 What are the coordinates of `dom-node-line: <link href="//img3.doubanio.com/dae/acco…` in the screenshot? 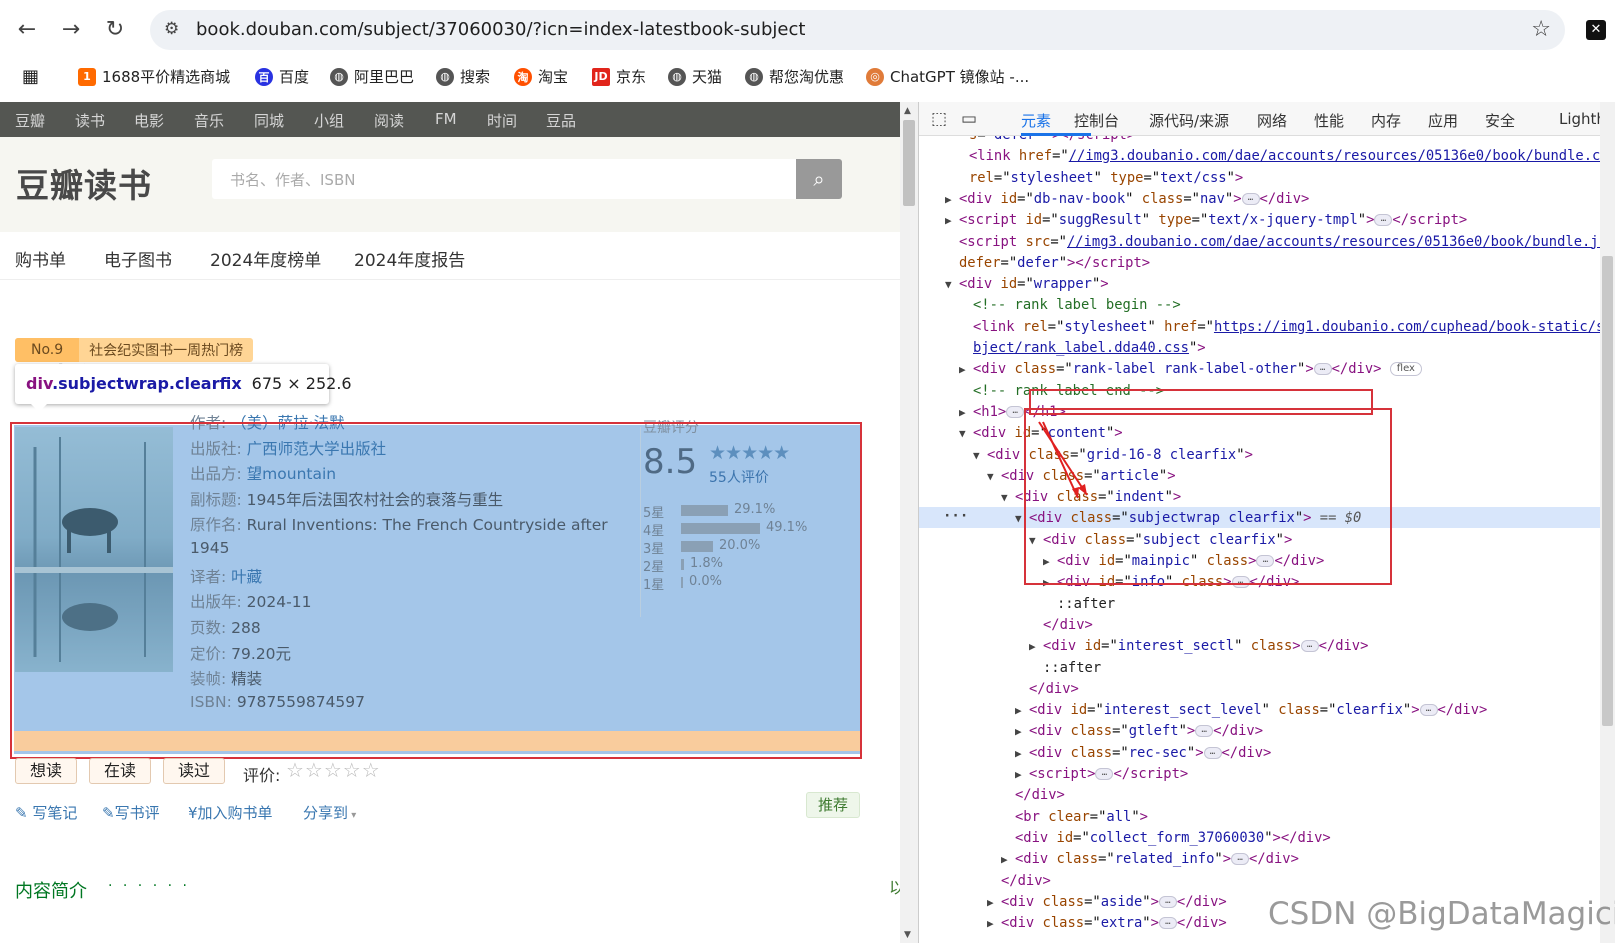 It's located at (1285, 156).